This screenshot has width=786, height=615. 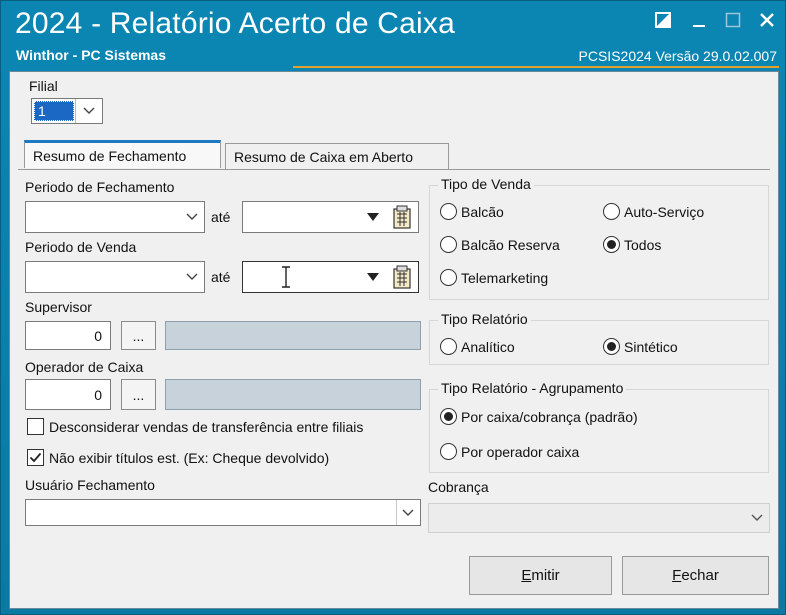 I want to click on restore-button, so click(x=663, y=20).